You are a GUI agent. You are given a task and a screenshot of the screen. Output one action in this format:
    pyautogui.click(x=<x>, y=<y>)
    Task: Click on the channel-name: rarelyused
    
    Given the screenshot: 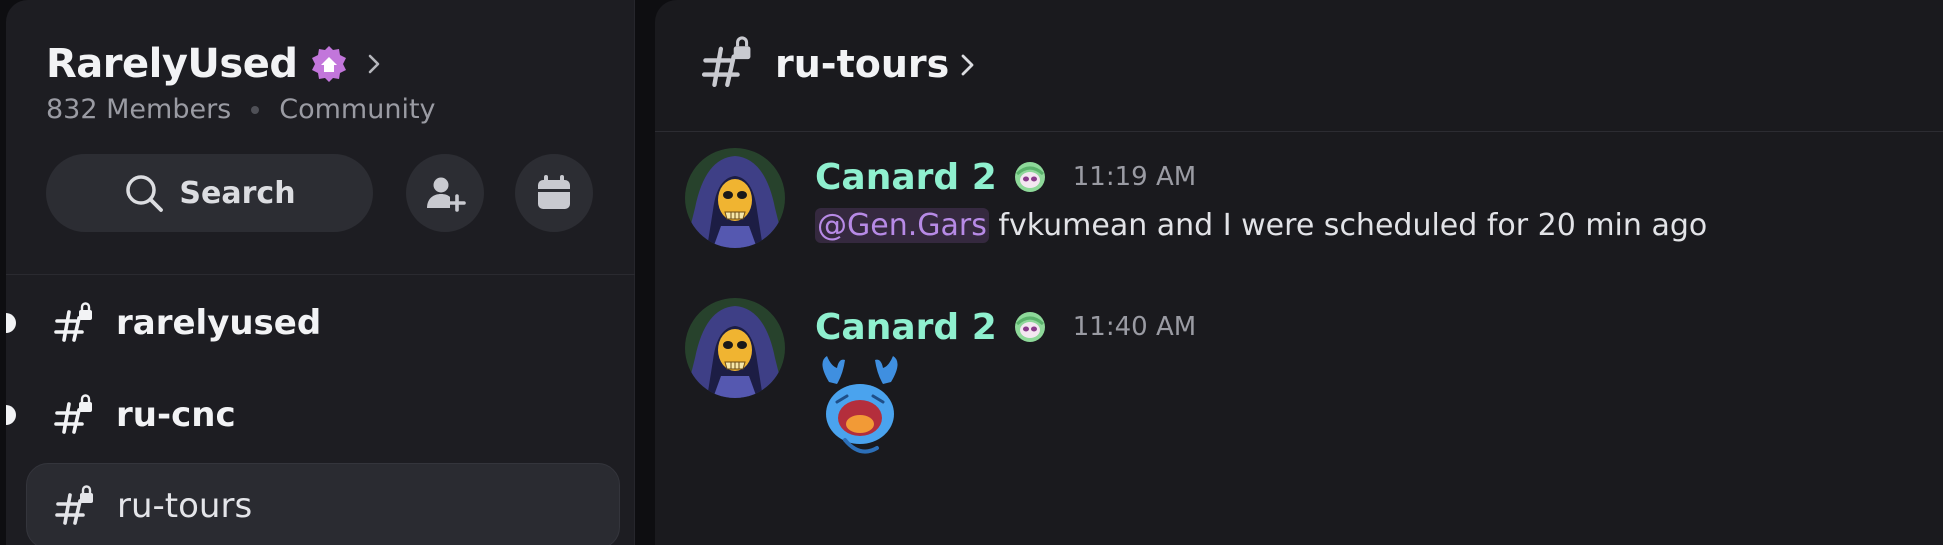 What is the action you would take?
    pyautogui.click(x=219, y=323)
    